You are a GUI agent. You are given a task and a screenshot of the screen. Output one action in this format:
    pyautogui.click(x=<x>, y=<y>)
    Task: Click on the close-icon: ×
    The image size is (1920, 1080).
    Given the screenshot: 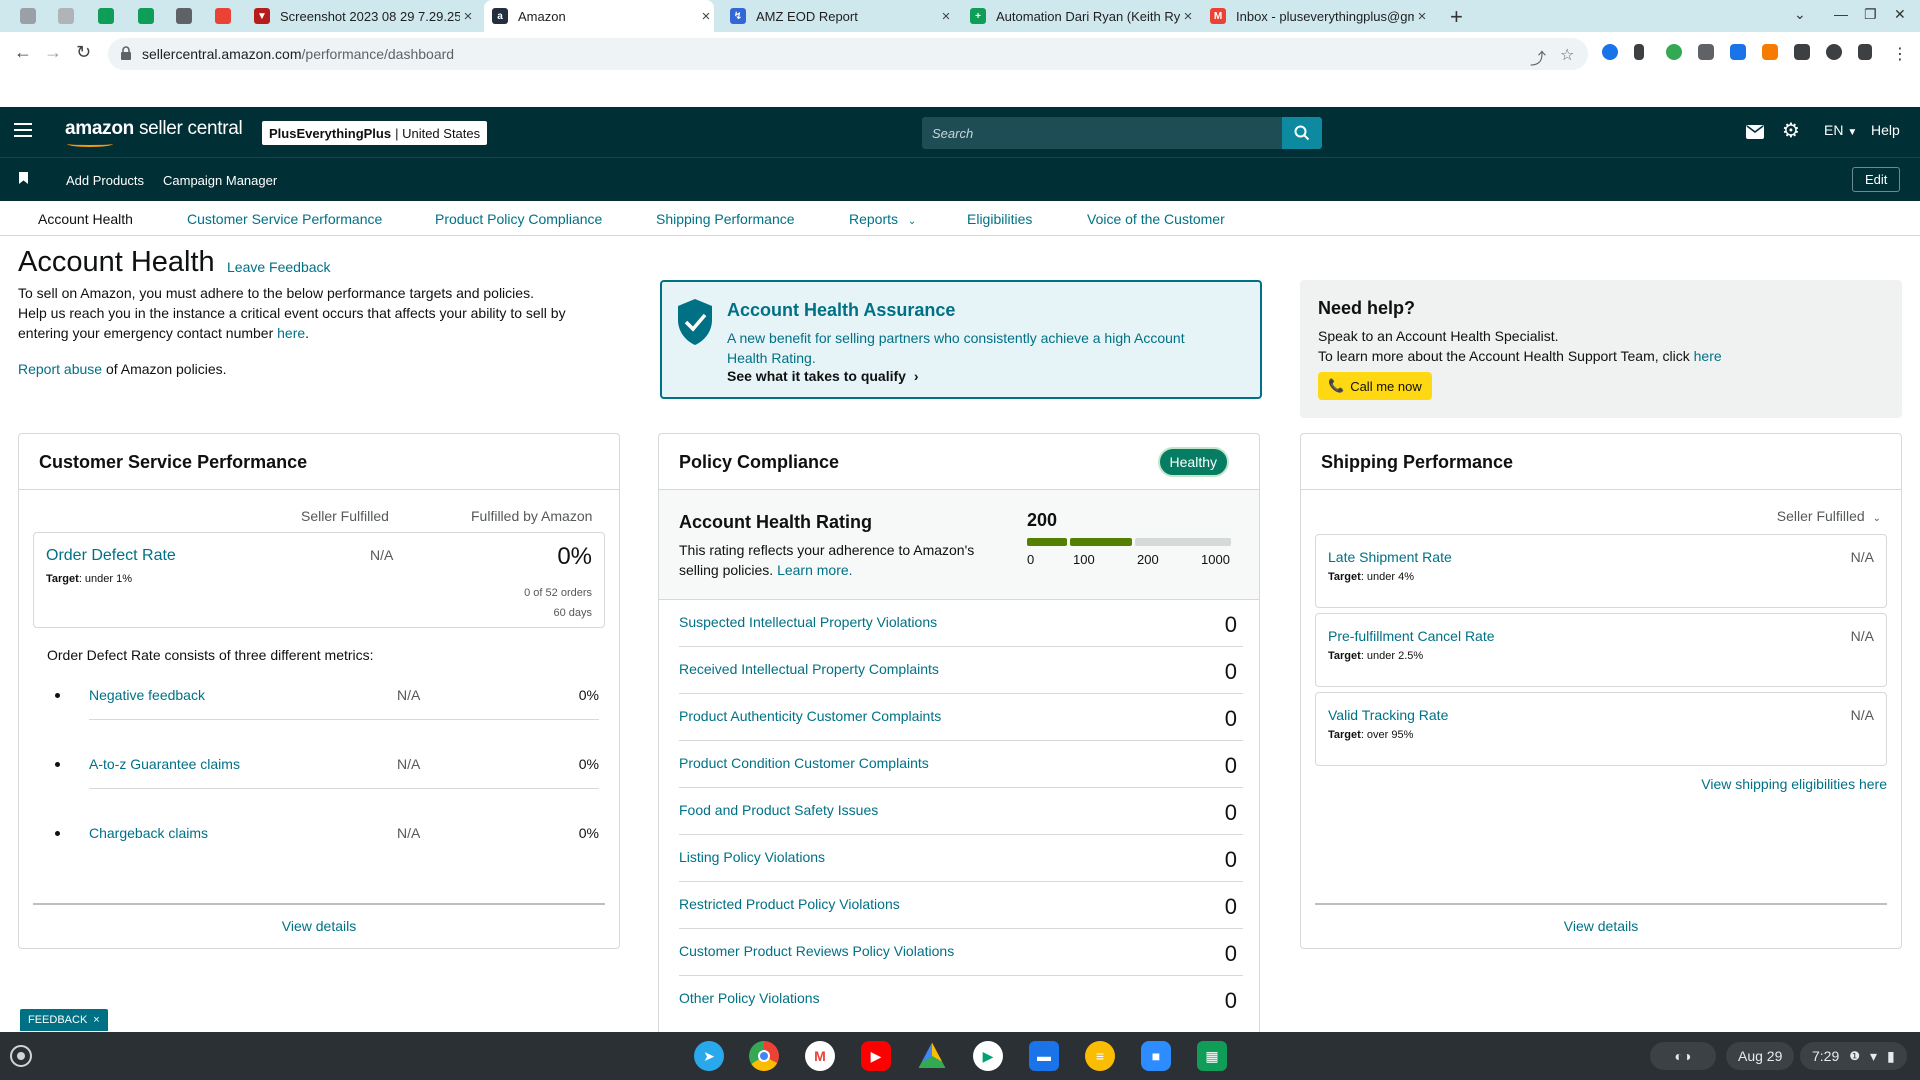 What is the action you would take?
    pyautogui.click(x=96, y=1020)
    